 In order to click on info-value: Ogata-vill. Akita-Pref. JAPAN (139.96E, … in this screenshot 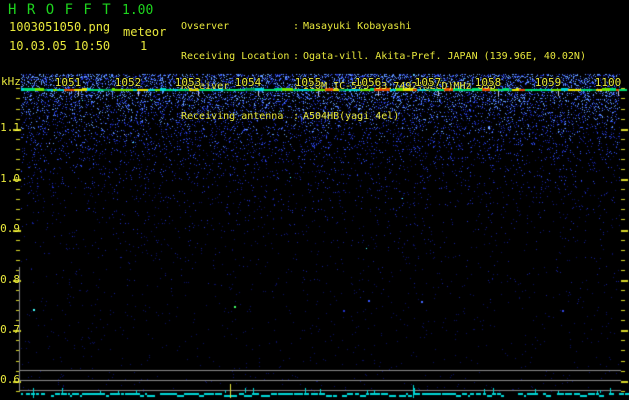, I will do `click(444, 56)`.